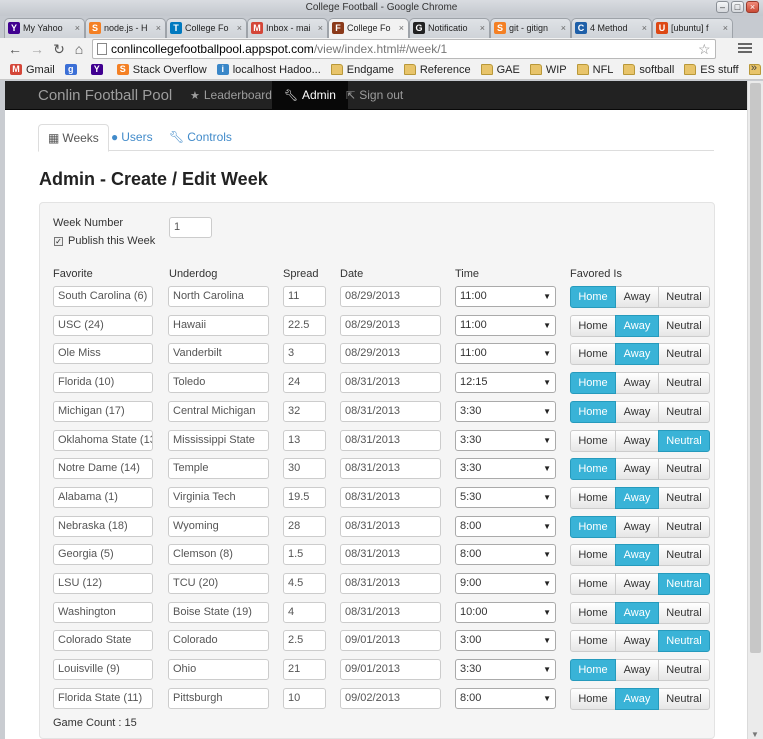 This screenshot has width=763, height=739. Describe the element at coordinates (437, 70) in the screenshot. I see `bookmark-item: Reference` at that location.